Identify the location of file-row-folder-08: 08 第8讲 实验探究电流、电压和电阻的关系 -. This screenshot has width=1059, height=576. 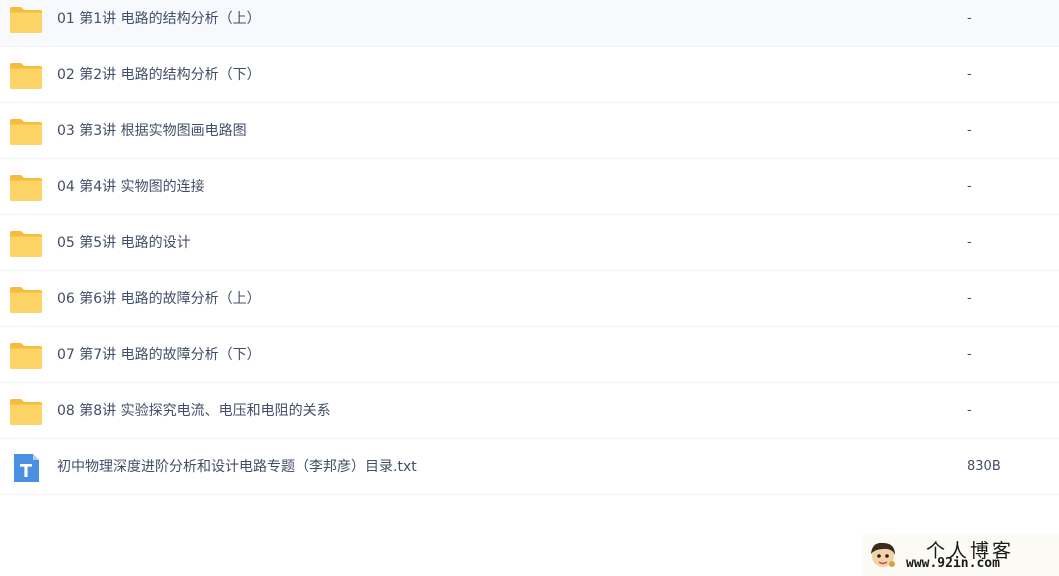
(529, 411).